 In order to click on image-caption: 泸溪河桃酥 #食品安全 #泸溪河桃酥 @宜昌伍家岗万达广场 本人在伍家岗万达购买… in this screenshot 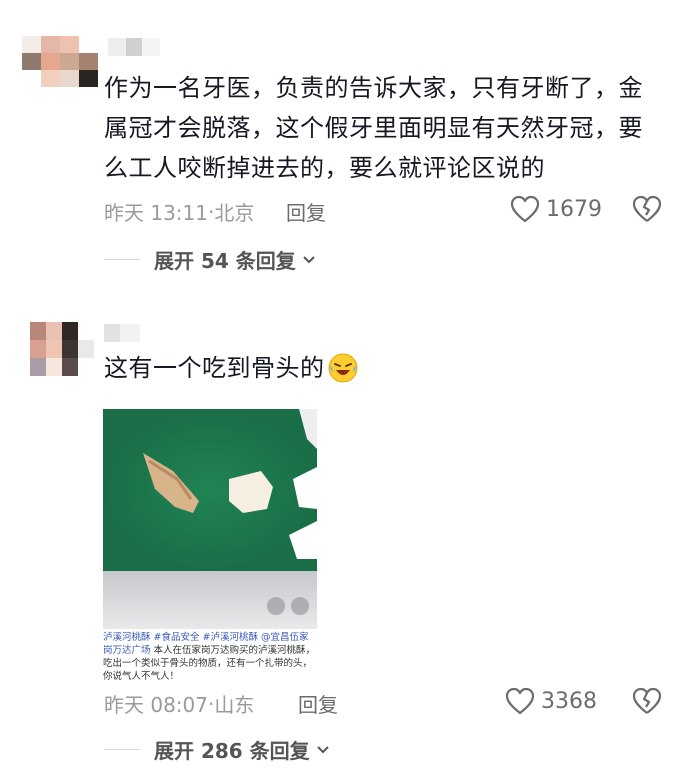, I will do `click(210, 656)`.